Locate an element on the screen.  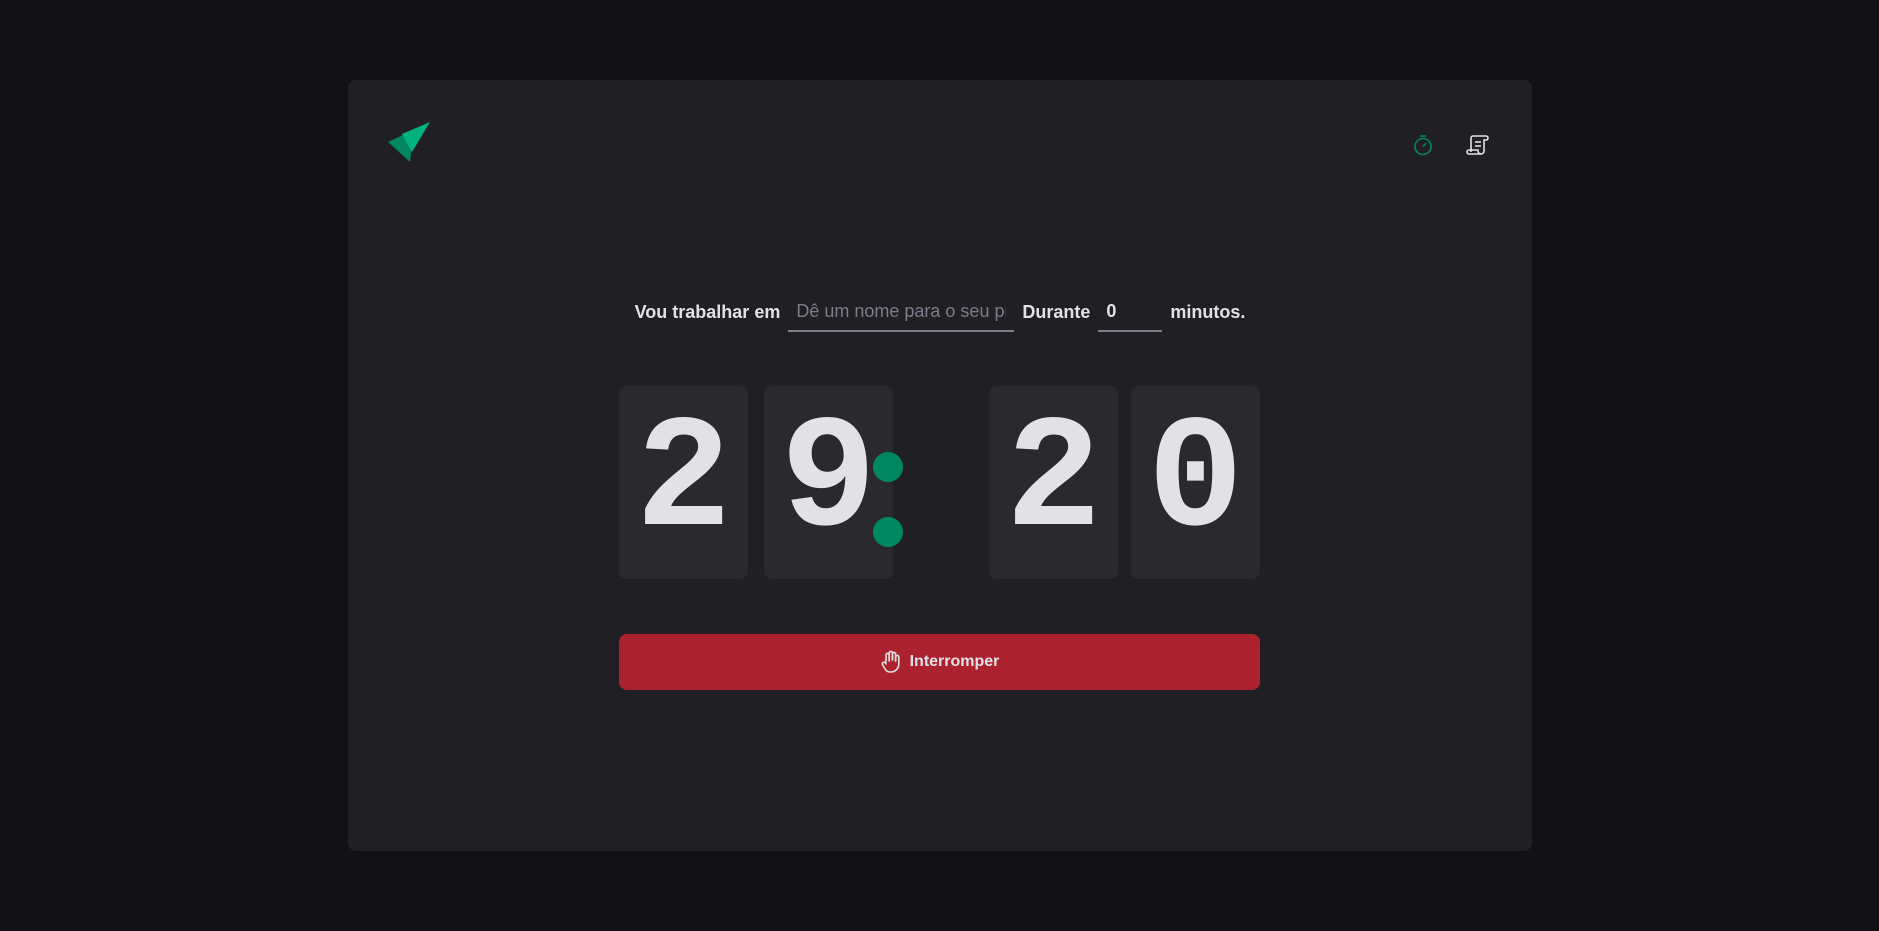
seconds-units-digit: 0 is located at coordinates (1195, 482).